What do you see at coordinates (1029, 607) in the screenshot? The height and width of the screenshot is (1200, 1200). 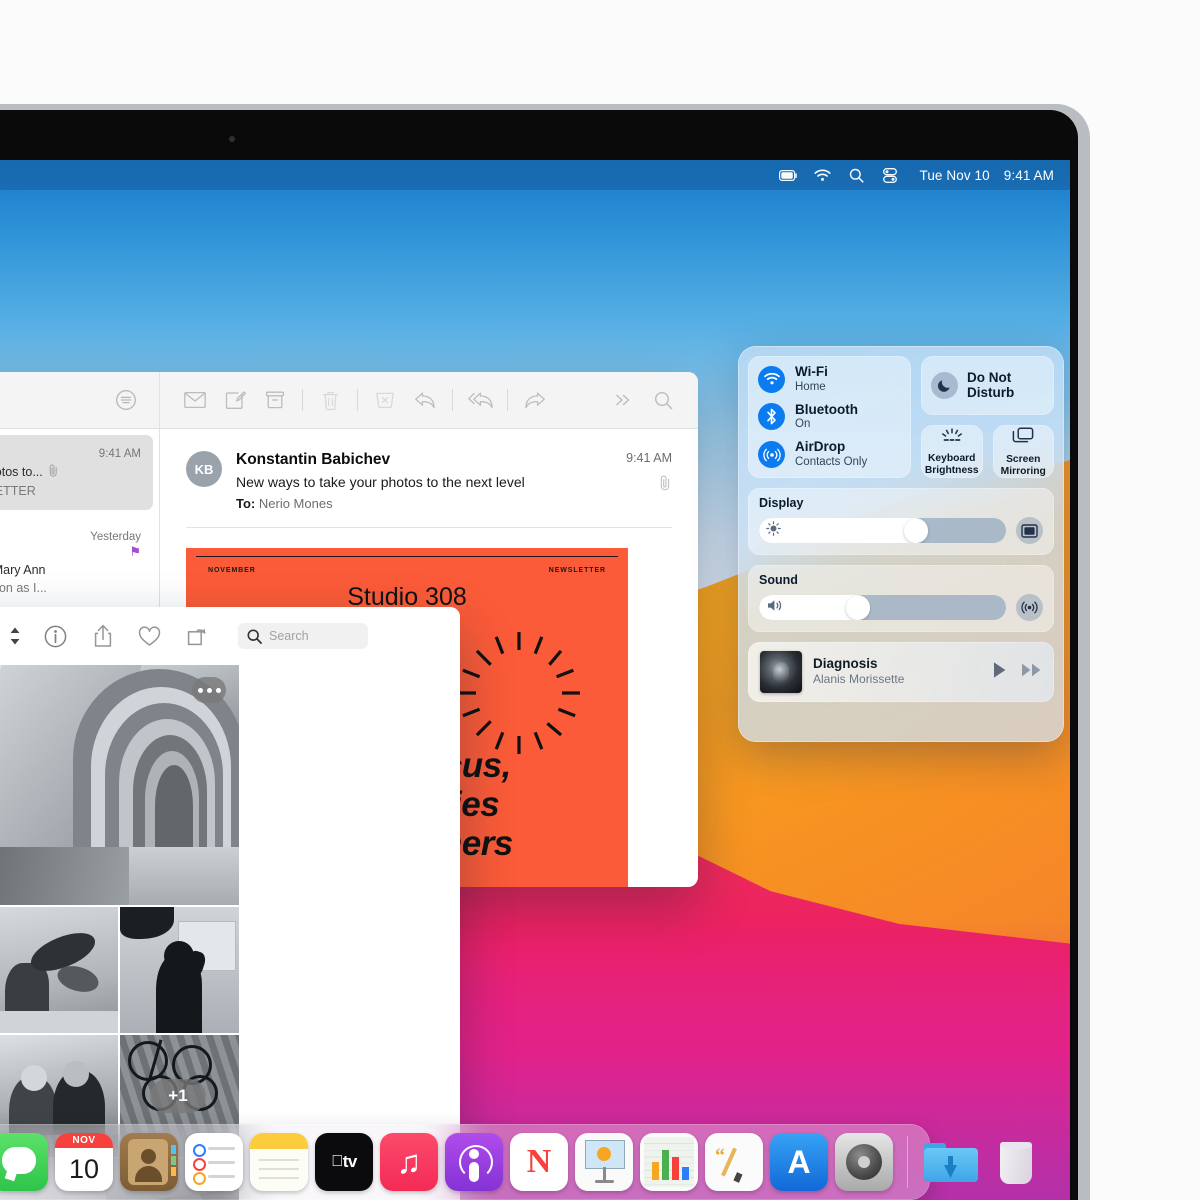 I see `airplay-audio-button` at bounding box center [1029, 607].